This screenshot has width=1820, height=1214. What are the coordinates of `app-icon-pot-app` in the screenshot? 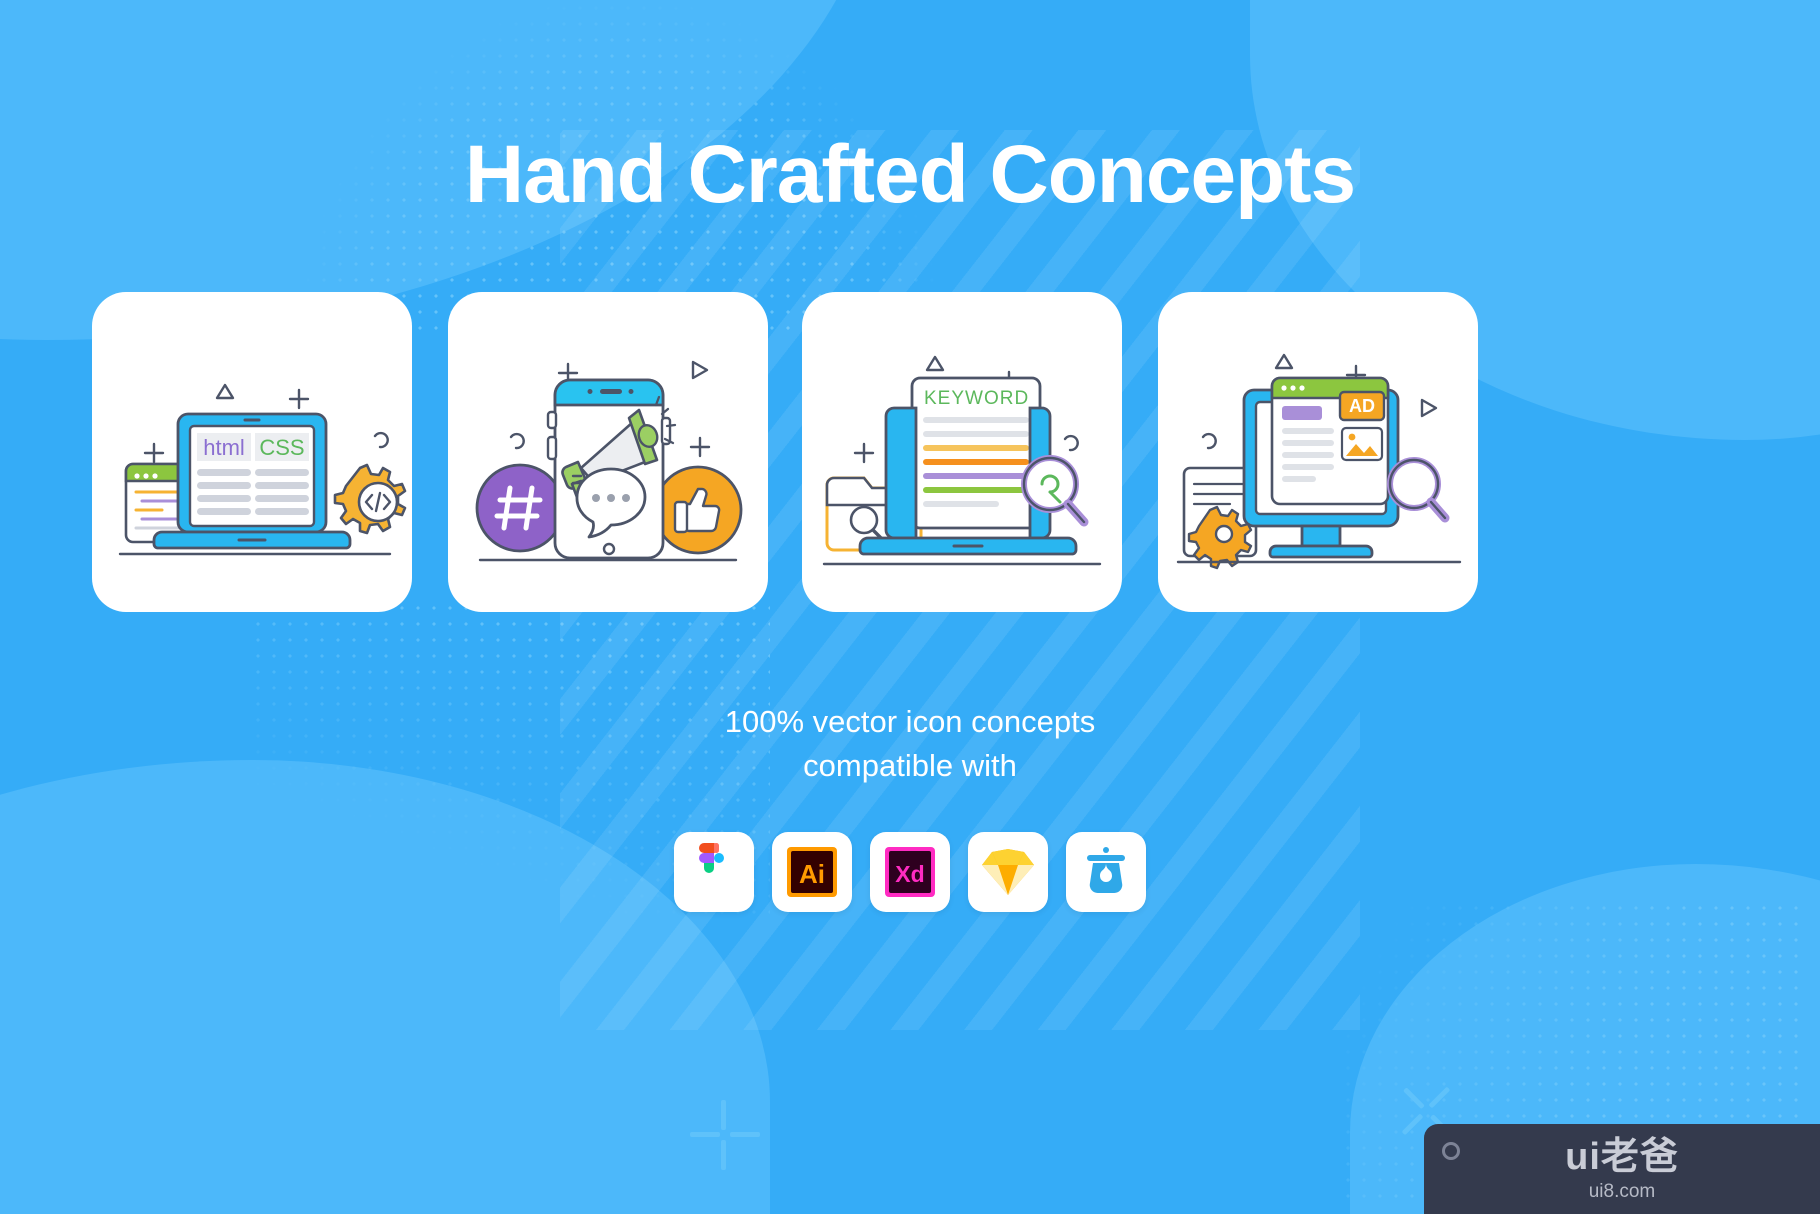 It's located at (1106, 872).